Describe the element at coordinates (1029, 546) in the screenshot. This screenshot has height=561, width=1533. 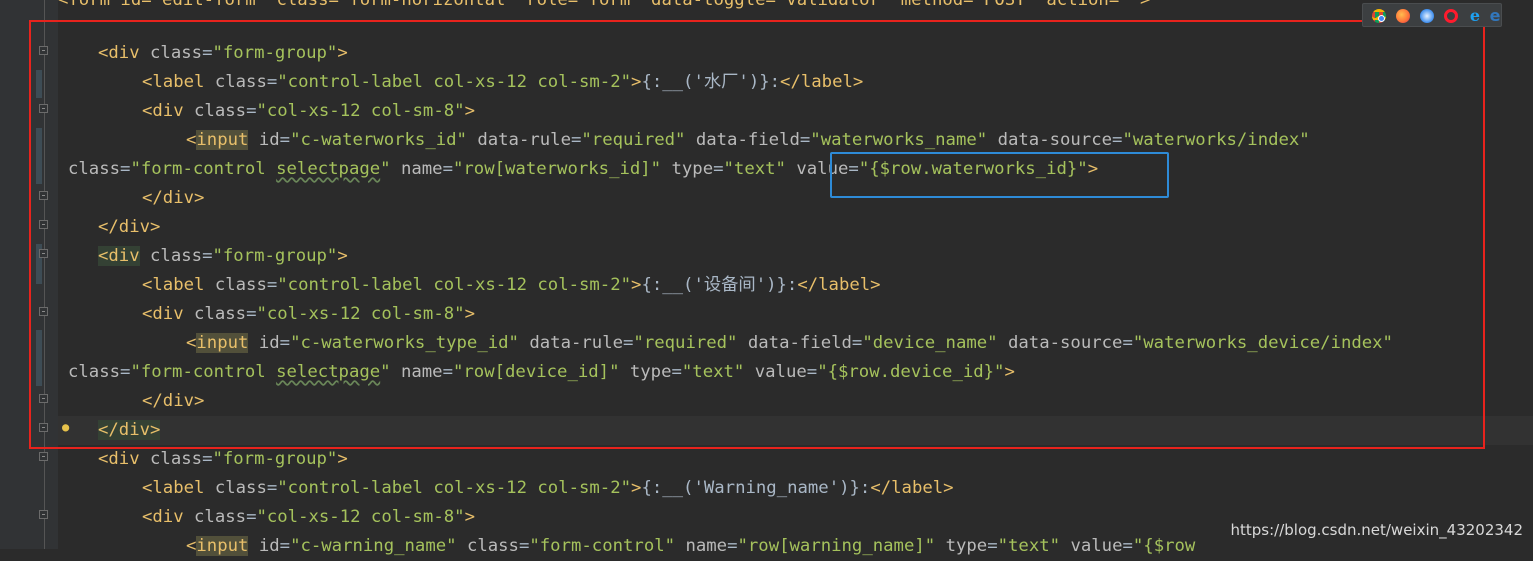
I see `code-token: "text"` at that location.